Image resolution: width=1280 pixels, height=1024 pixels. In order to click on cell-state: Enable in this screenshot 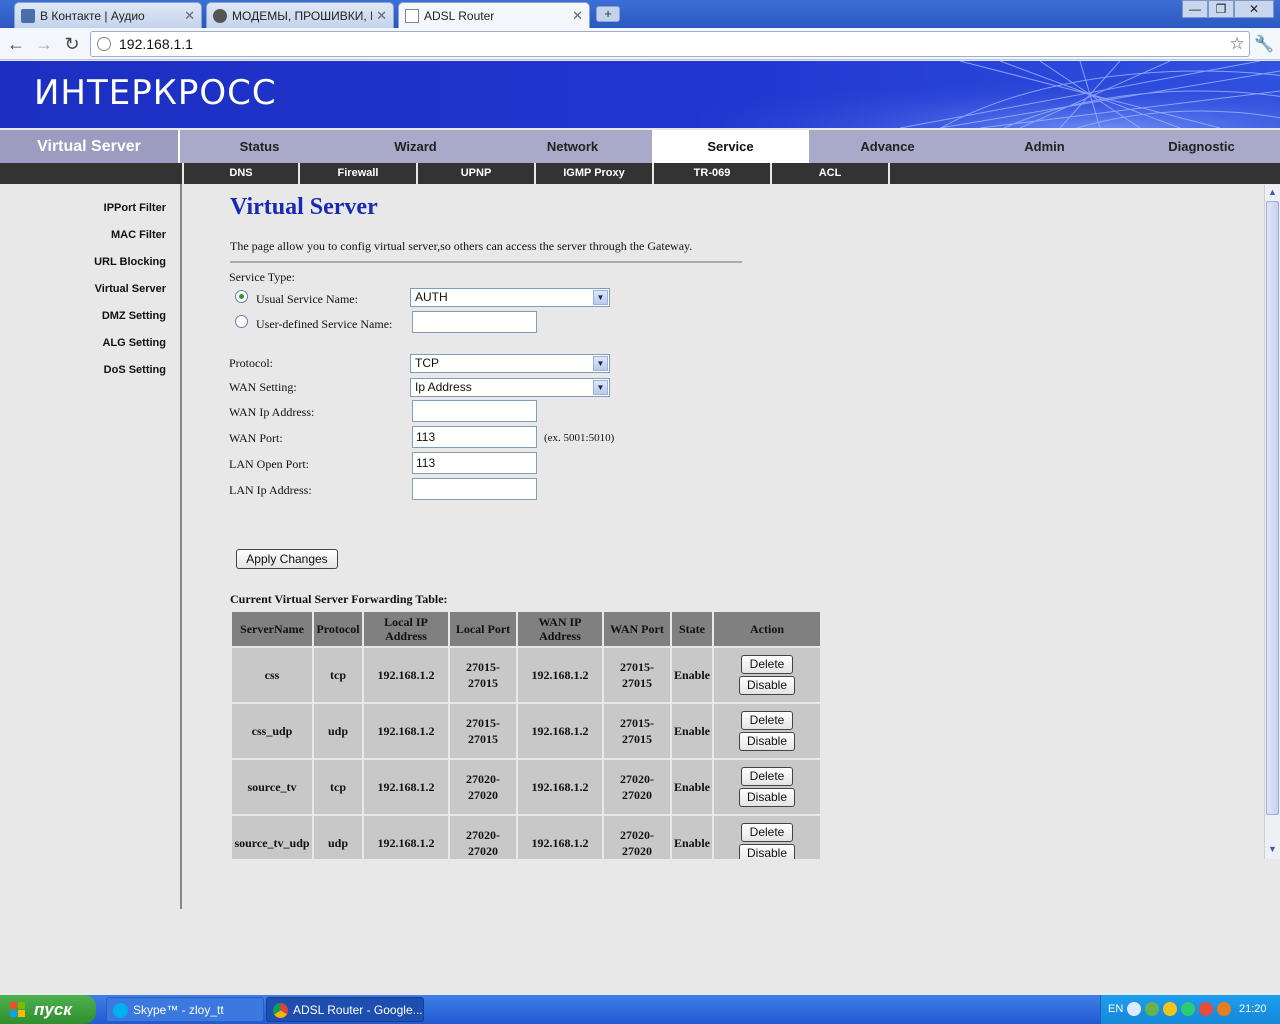, I will do `click(692, 837)`.